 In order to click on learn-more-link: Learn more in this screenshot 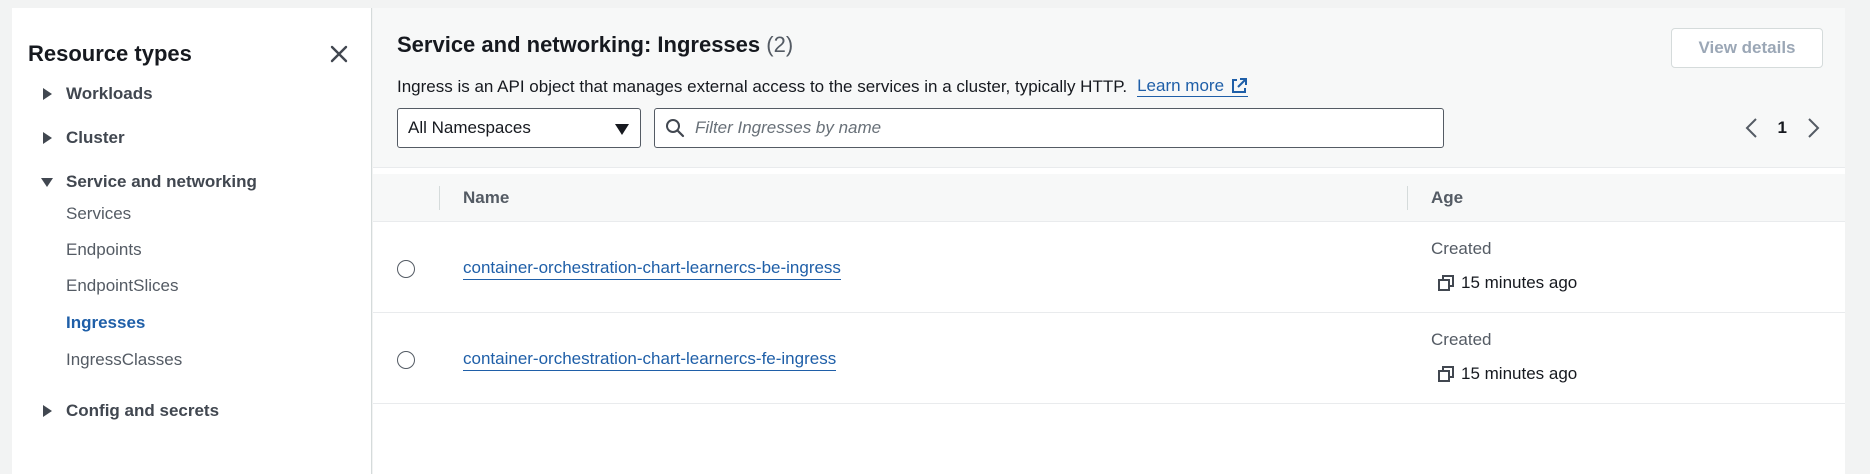, I will do `click(1193, 86)`.